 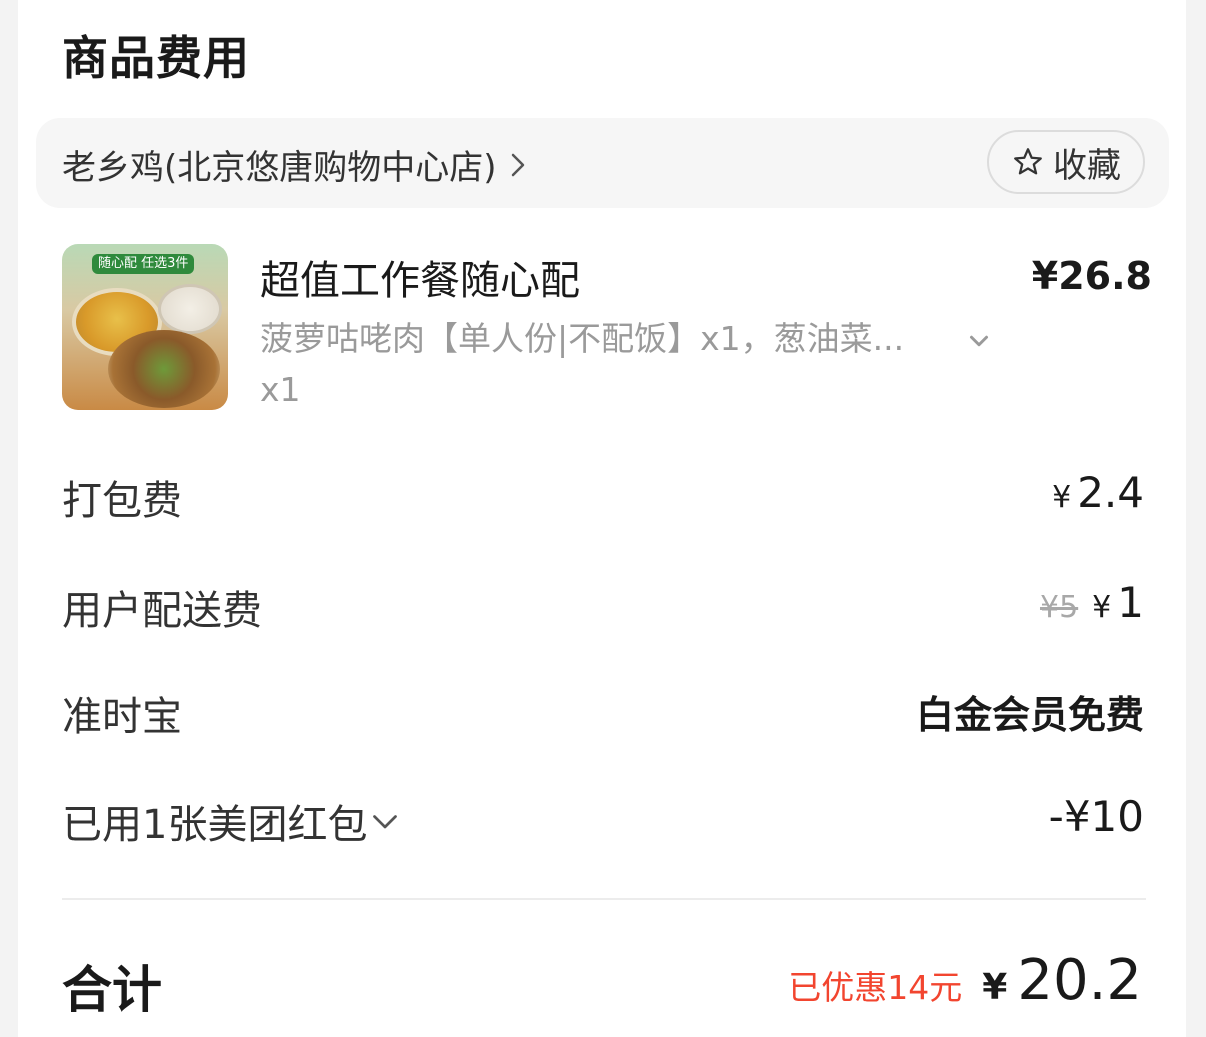 I want to click on divider, so click(x=604, y=899).